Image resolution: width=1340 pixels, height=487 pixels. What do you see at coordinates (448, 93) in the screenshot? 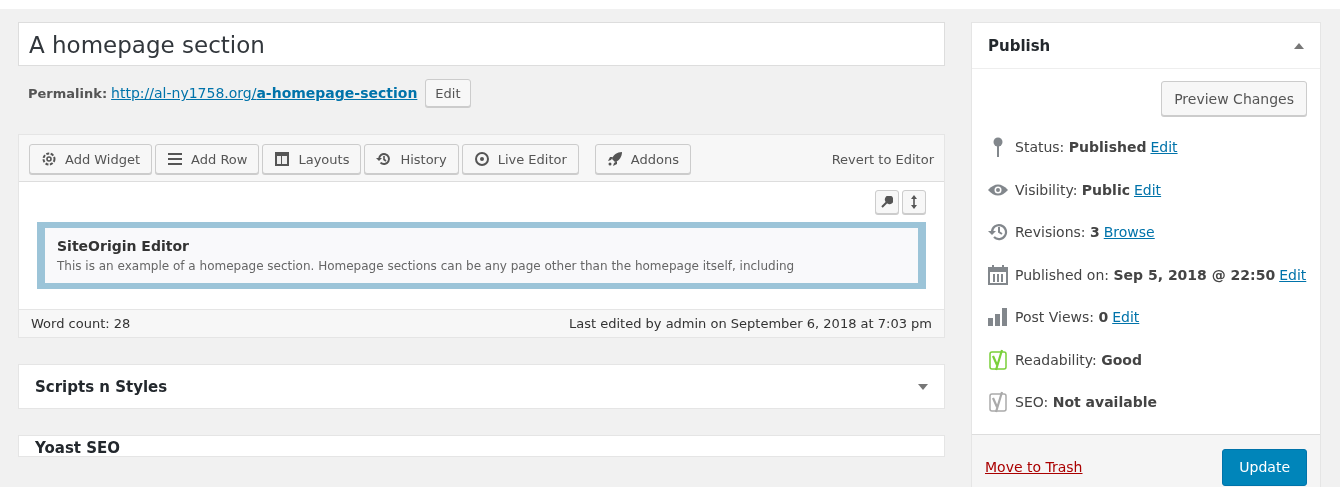
I see `edit-button: Edit` at bounding box center [448, 93].